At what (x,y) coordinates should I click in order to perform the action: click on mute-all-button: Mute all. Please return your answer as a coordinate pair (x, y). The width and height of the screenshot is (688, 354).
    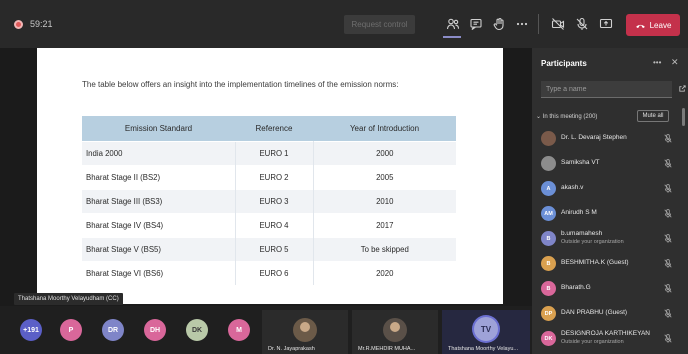
    Looking at the image, I should click on (653, 116).